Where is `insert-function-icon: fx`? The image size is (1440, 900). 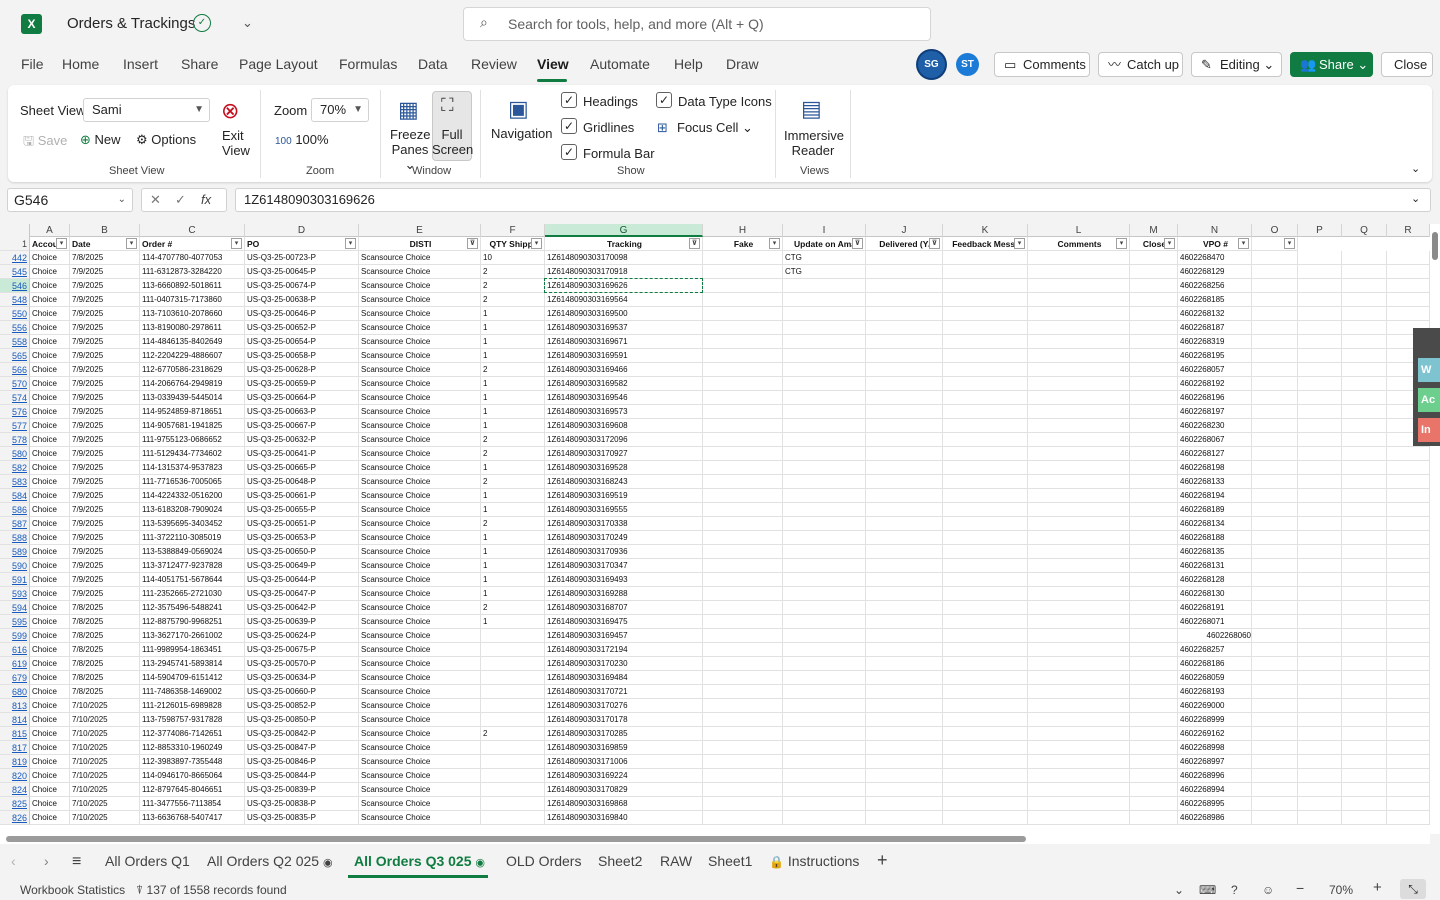
insert-function-icon: fx is located at coordinates (206, 200).